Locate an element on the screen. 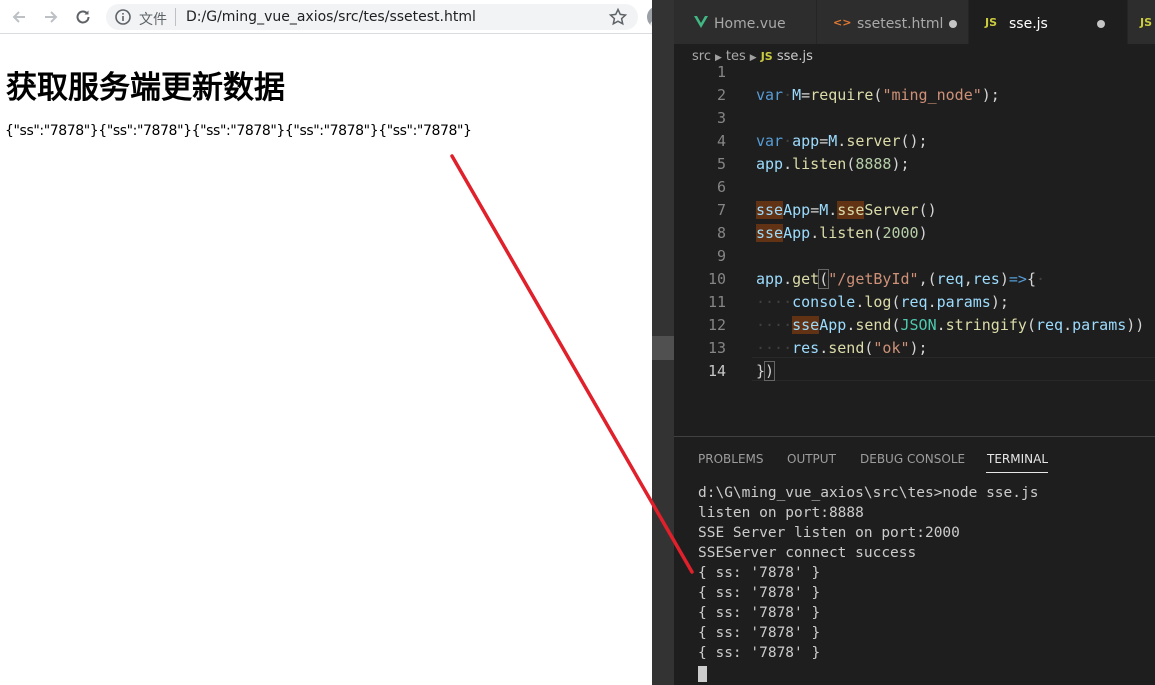 This screenshot has width=1155, height=685. arrow-right-icon is located at coordinates (51, 17).